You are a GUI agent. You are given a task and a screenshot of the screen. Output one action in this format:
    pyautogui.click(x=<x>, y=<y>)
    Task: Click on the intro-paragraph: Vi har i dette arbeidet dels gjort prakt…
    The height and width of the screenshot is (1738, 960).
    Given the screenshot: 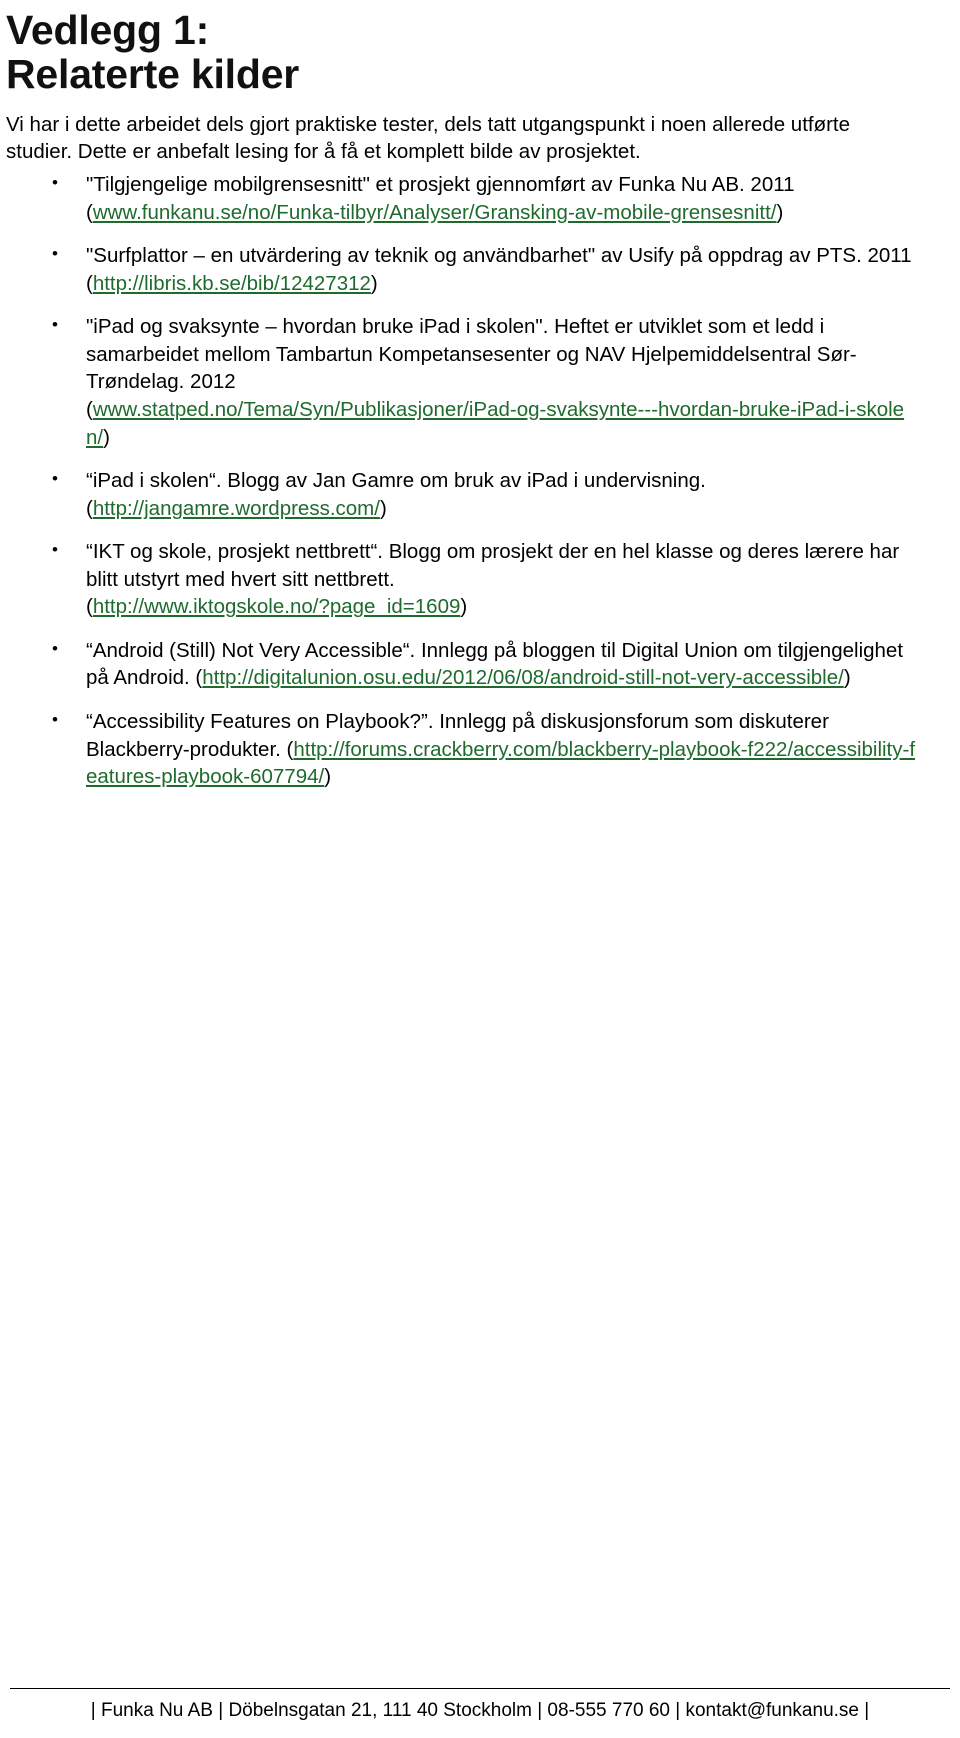 What is the action you would take?
    pyautogui.click(x=428, y=137)
    